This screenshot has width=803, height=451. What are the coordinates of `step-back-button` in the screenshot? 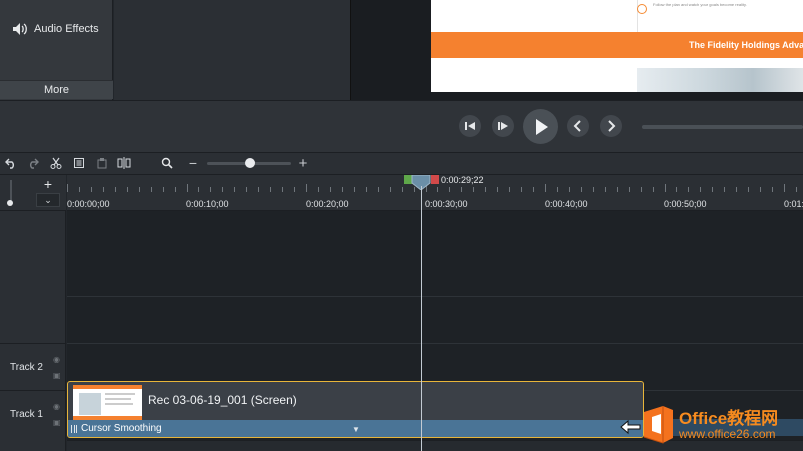 It's located at (470, 126).